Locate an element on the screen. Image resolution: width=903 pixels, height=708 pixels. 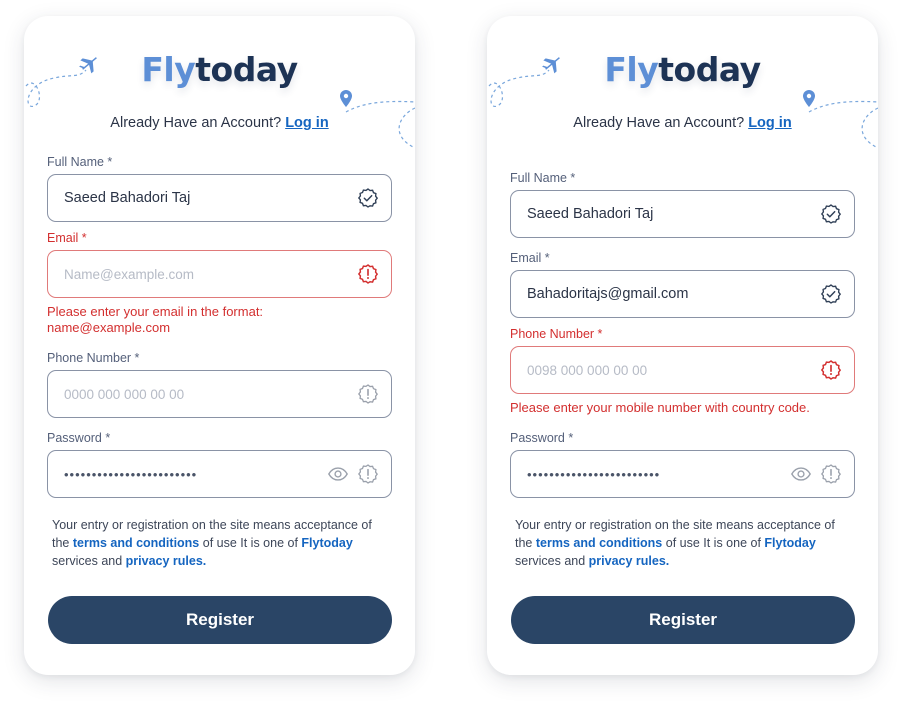
phone-field: Phone Number * 0000 000 000 00 00 is located at coordinates (219, 384).